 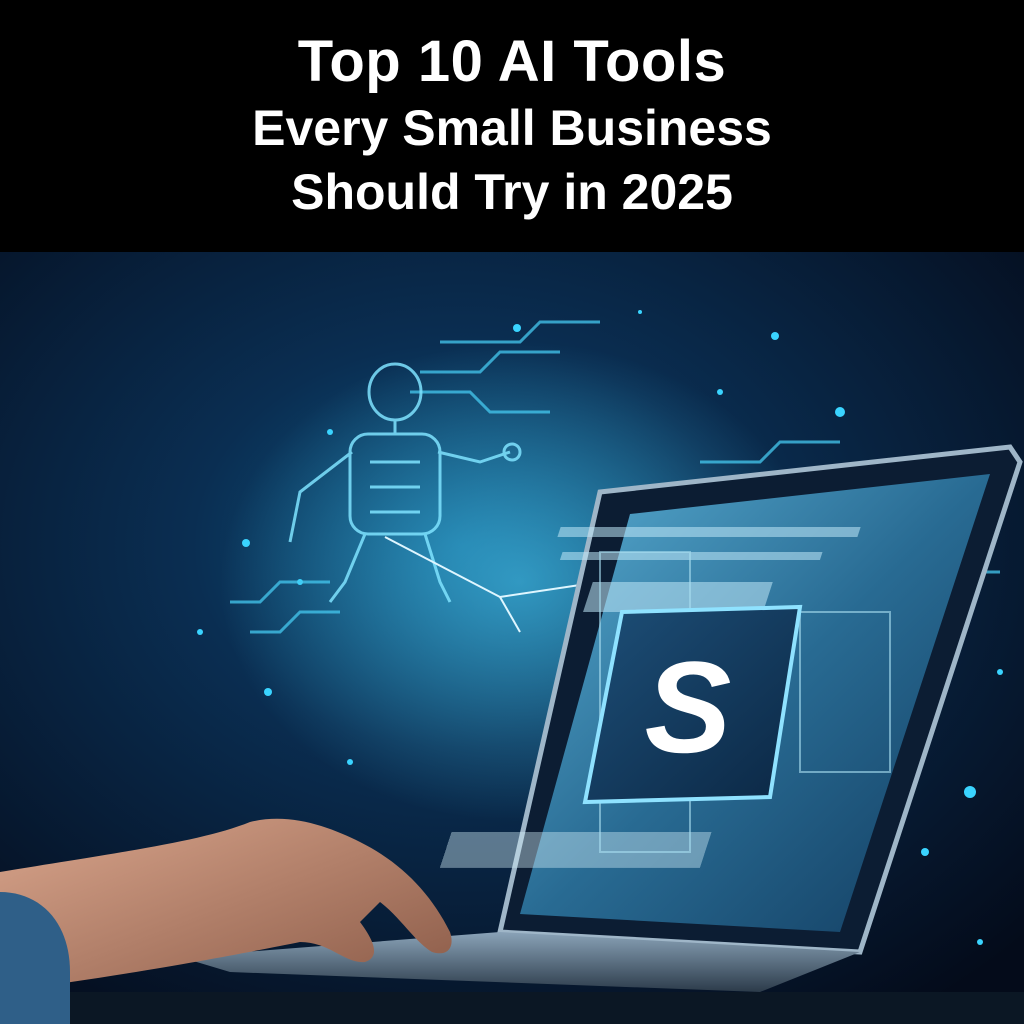 What do you see at coordinates (512, 192) in the screenshot?
I see `title-line-3: Should Try in 2025` at bounding box center [512, 192].